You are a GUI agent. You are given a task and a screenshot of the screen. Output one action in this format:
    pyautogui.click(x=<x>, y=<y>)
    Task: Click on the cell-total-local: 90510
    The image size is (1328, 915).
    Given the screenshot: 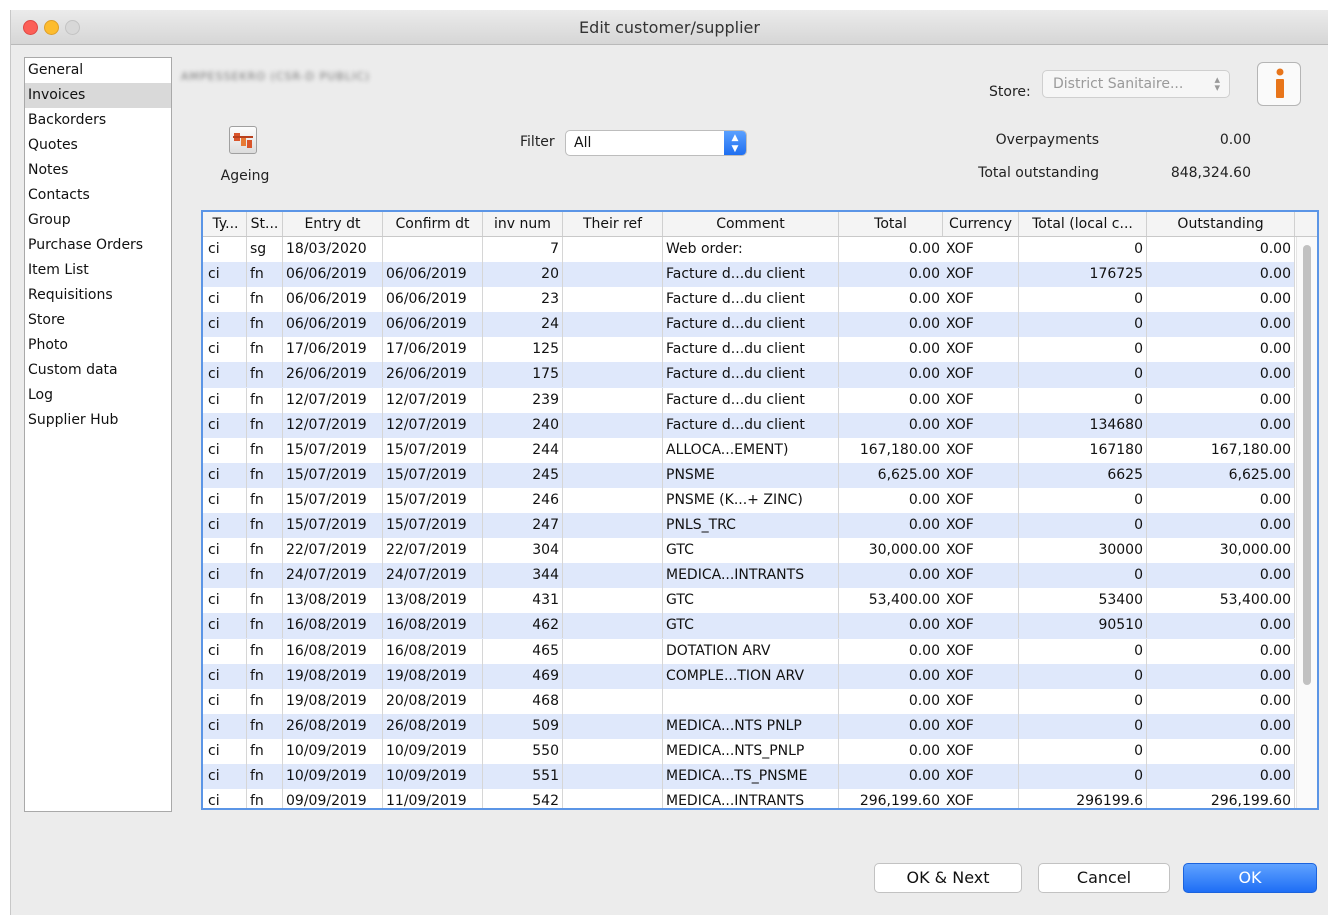 What is the action you would take?
    pyautogui.click(x=1083, y=626)
    